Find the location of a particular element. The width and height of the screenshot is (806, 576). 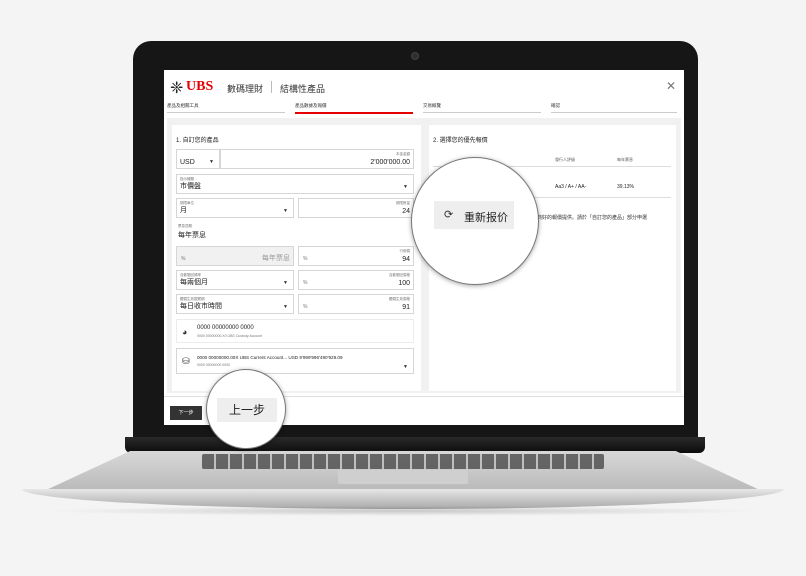

coupon-frequency-label: 票息週期 is located at coordinates (185, 226).